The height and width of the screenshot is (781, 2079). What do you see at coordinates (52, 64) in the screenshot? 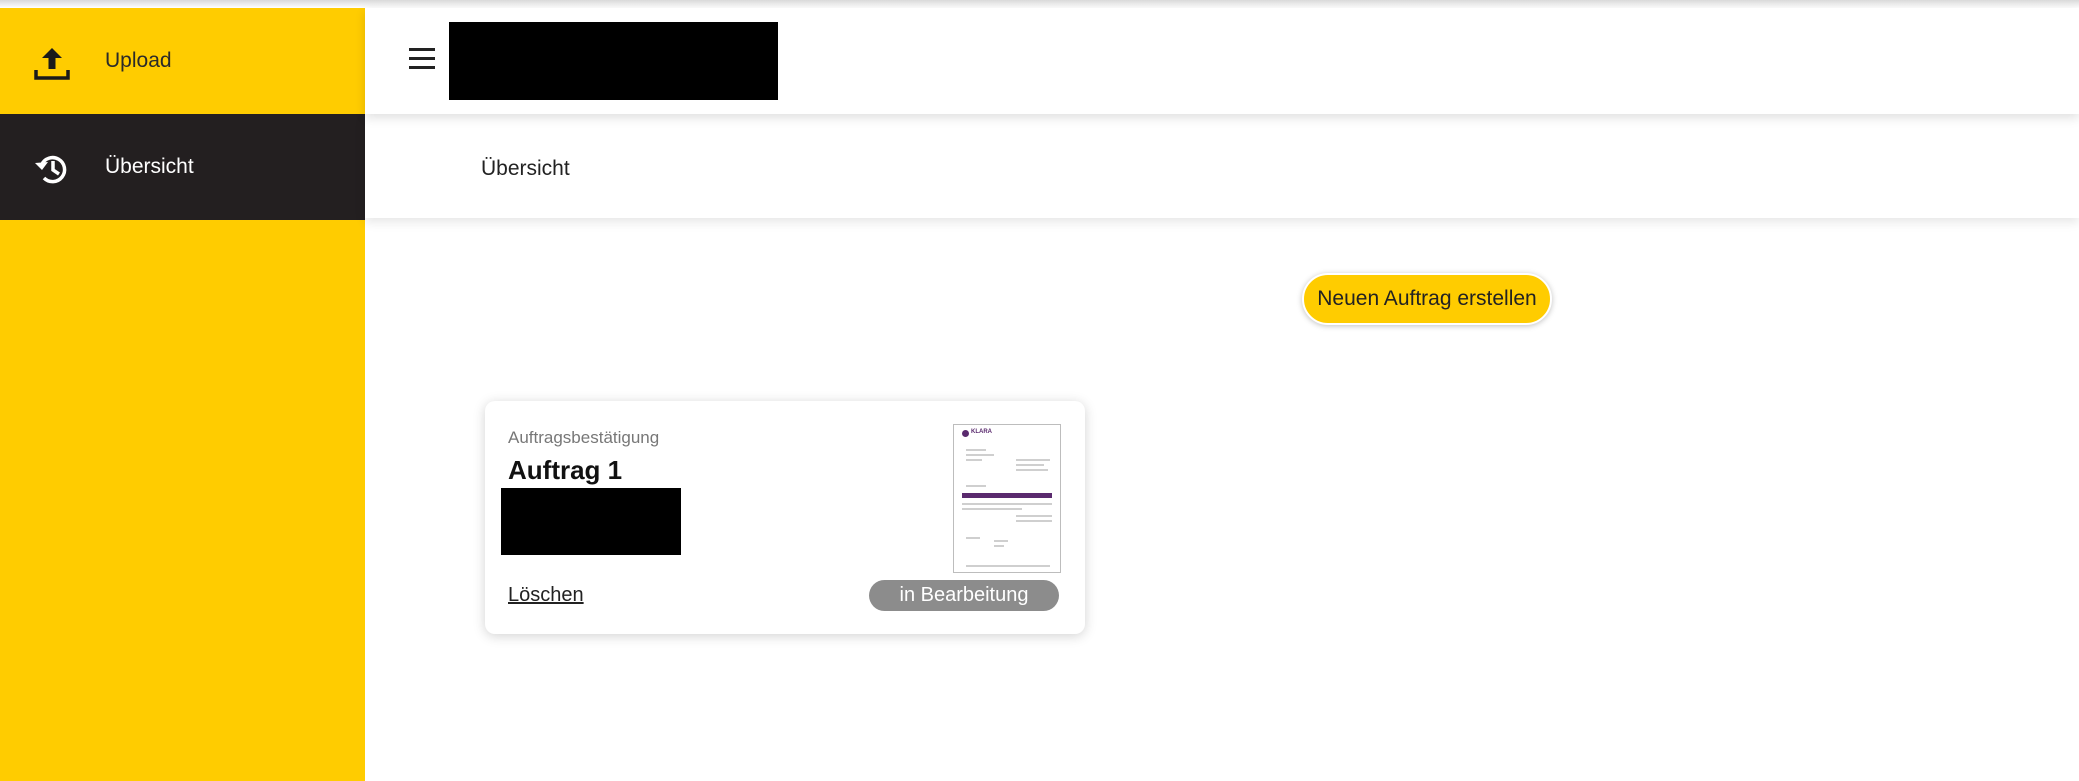
I see `upload-icon` at bounding box center [52, 64].